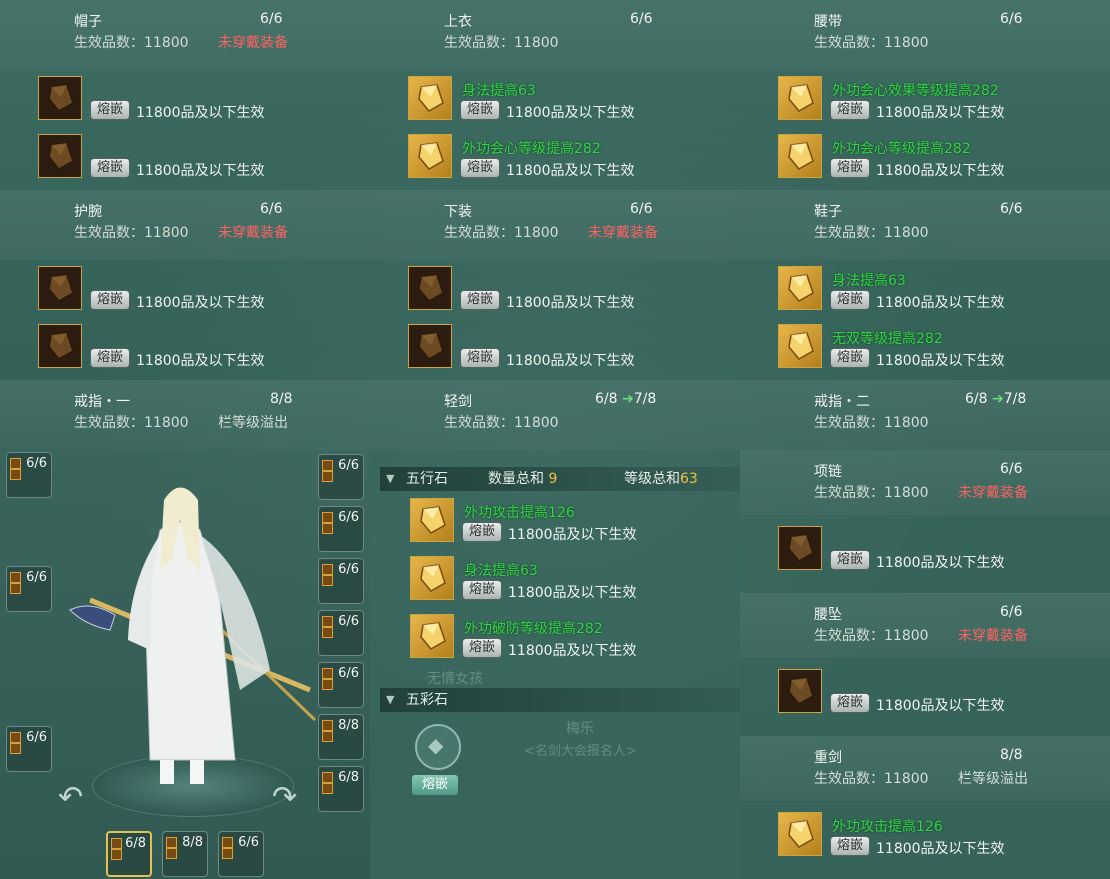 The width and height of the screenshot is (1110, 879). I want to click on gem-effect-name: 外功攻击提高126, so click(887, 827).